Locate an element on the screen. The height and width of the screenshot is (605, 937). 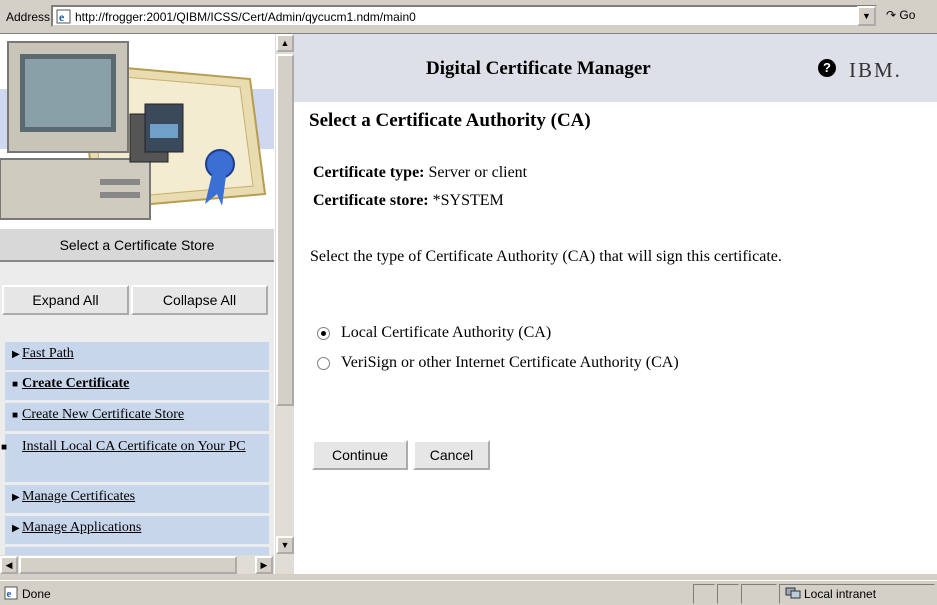
option-local-ca: Local Certificate Authority (CA) is located at coordinates (434, 333).